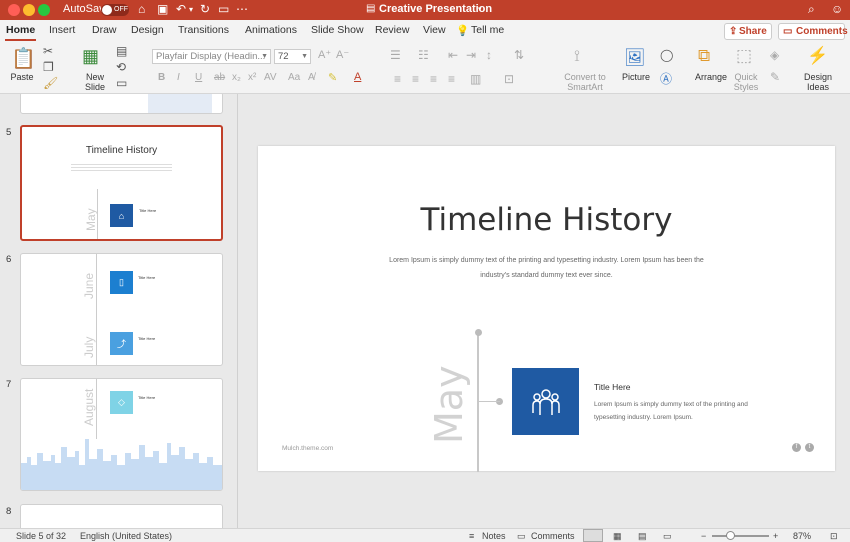 The width and height of the screenshot is (850, 542). Describe the element at coordinates (121, 83) in the screenshot. I see `section-icon: ▭` at that location.